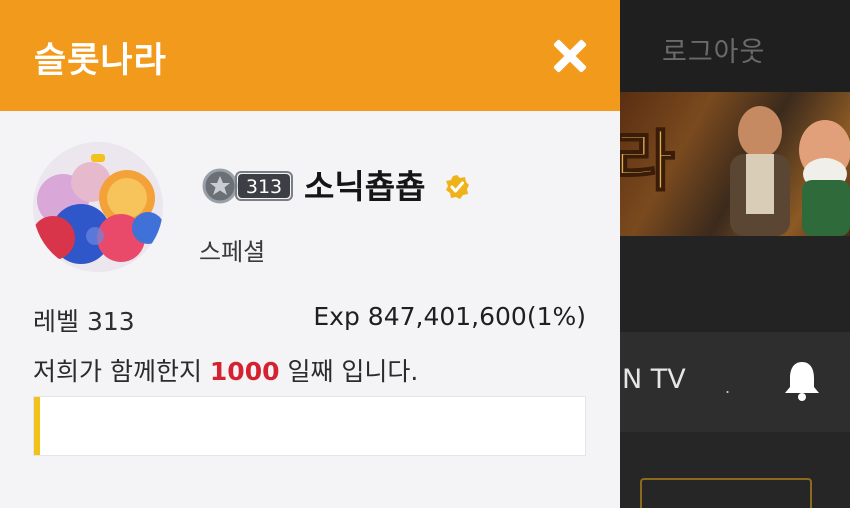  Describe the element at coordinates (802, 380) in the screenshot. I see `bell-icon` at that location.